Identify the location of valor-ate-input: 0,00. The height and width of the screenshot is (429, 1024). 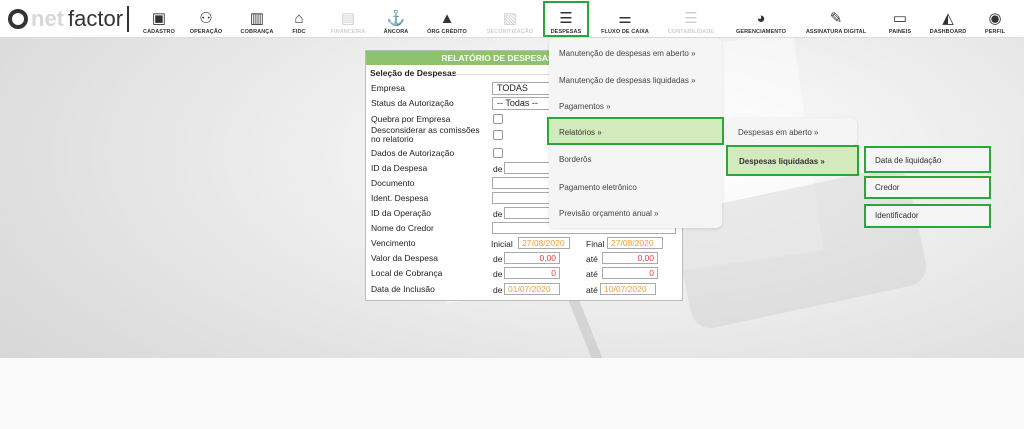
(630, 258).